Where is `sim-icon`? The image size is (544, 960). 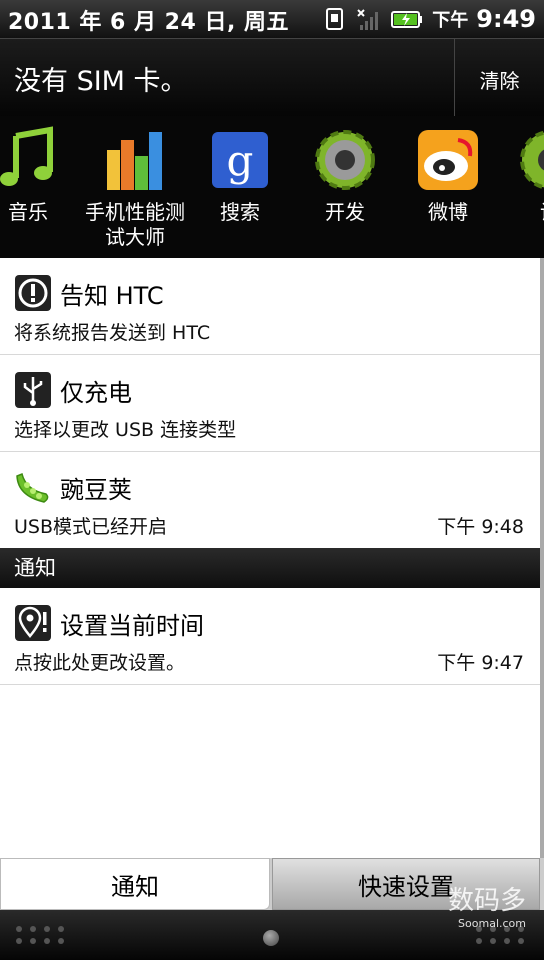 sim-icon is located at coordinates (335, 19).